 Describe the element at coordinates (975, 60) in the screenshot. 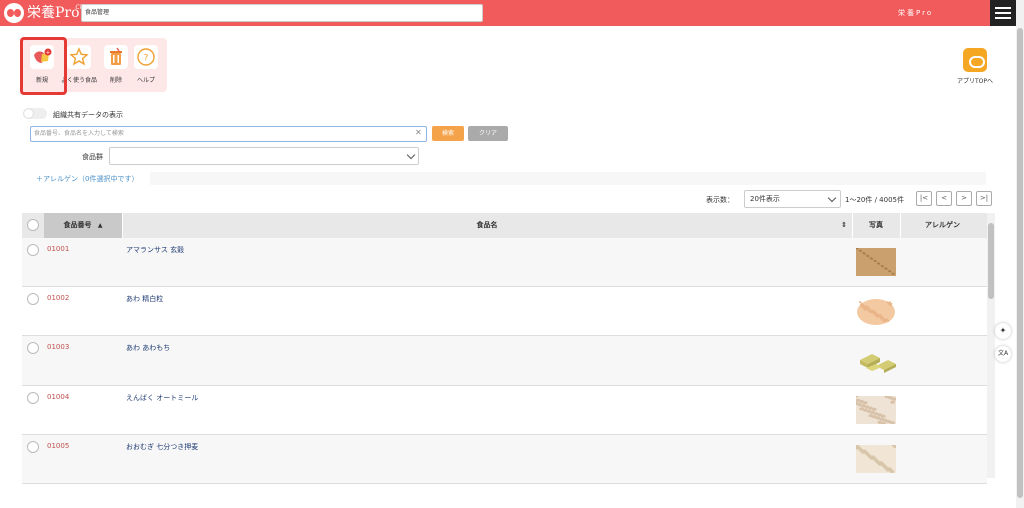

I see `cloud-icon` at that location.